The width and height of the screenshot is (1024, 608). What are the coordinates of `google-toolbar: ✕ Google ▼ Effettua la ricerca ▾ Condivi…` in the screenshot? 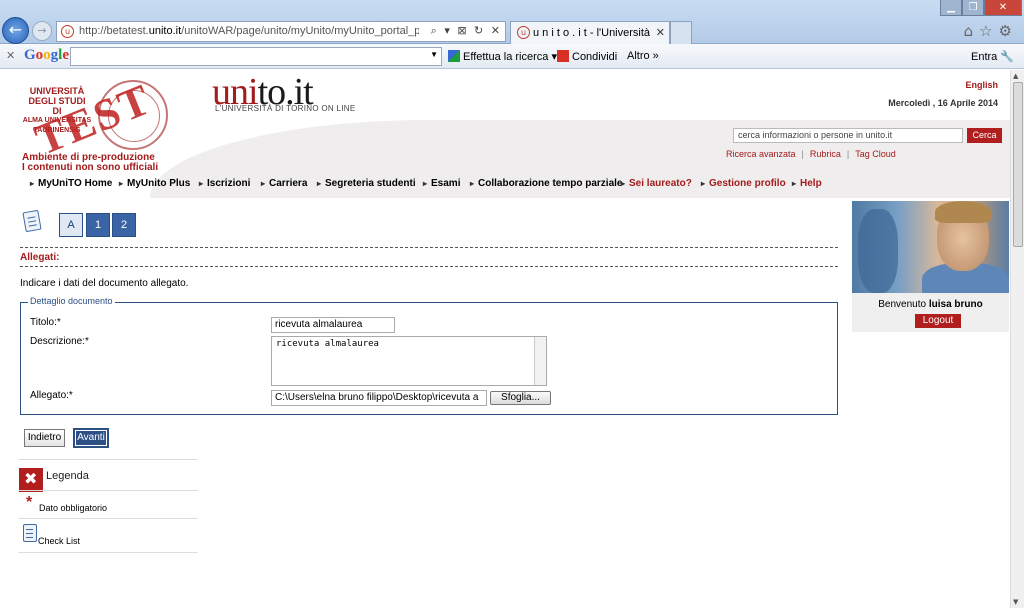 It's located at (512, 56).